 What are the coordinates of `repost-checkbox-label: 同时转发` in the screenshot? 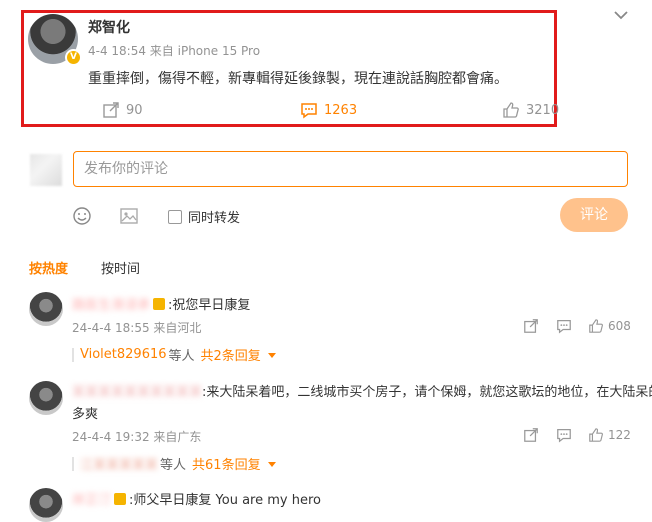 It's located at (214, 218).